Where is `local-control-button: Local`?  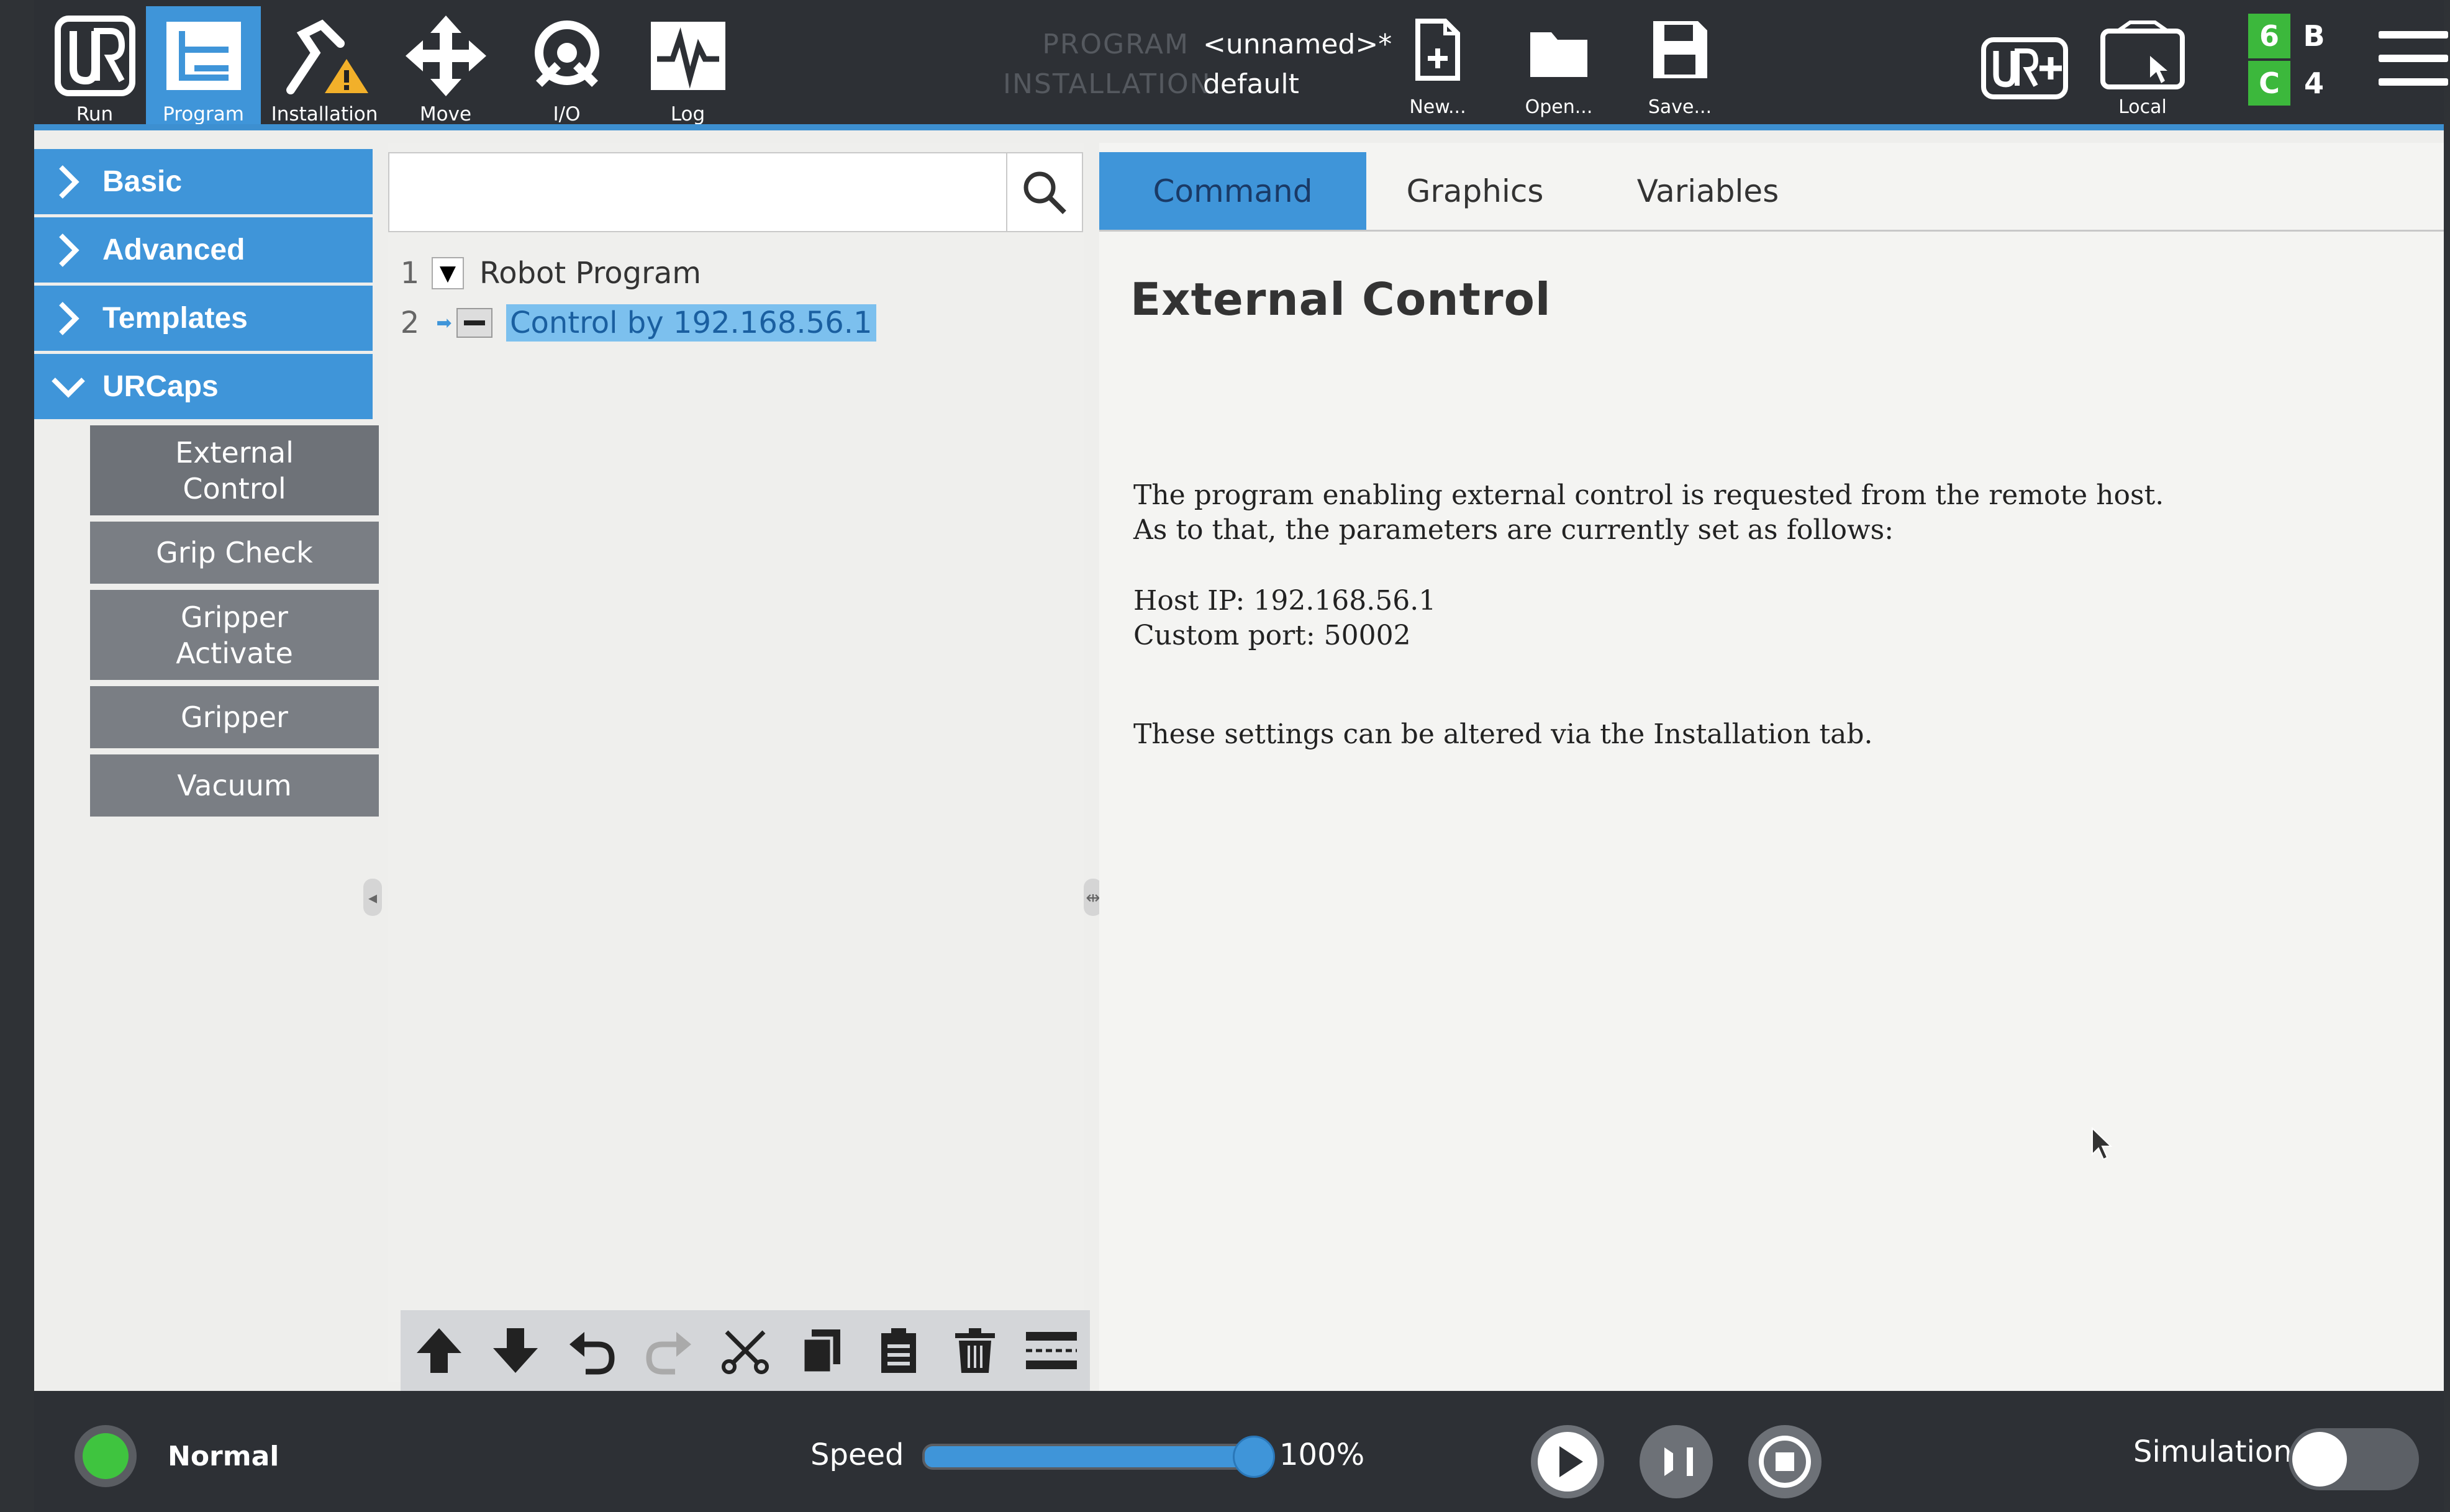
local-control-button: Local is located at coordinates (2142, 65).